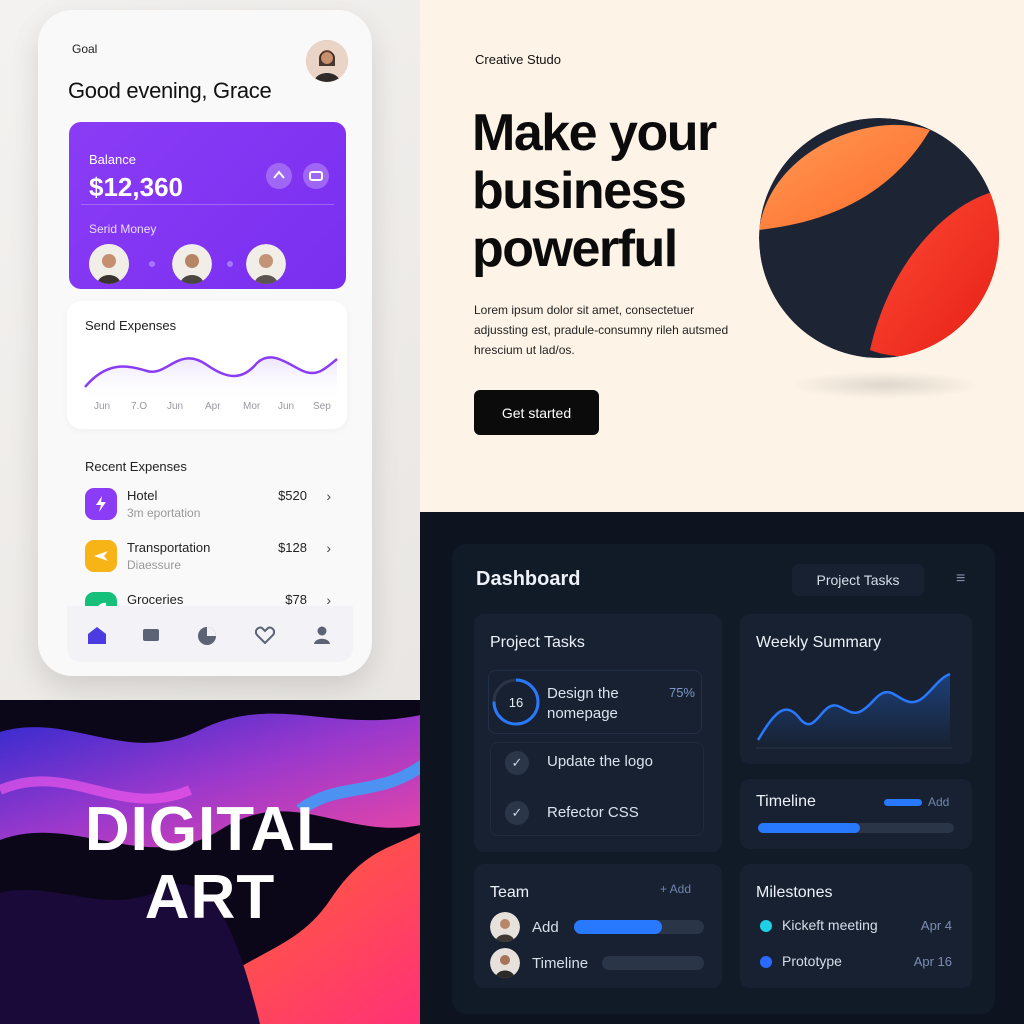 The width and height of the screenshot is (1024, 1024). I want to click on tab-project-tasks: Project Tasks, so click(858, 580).